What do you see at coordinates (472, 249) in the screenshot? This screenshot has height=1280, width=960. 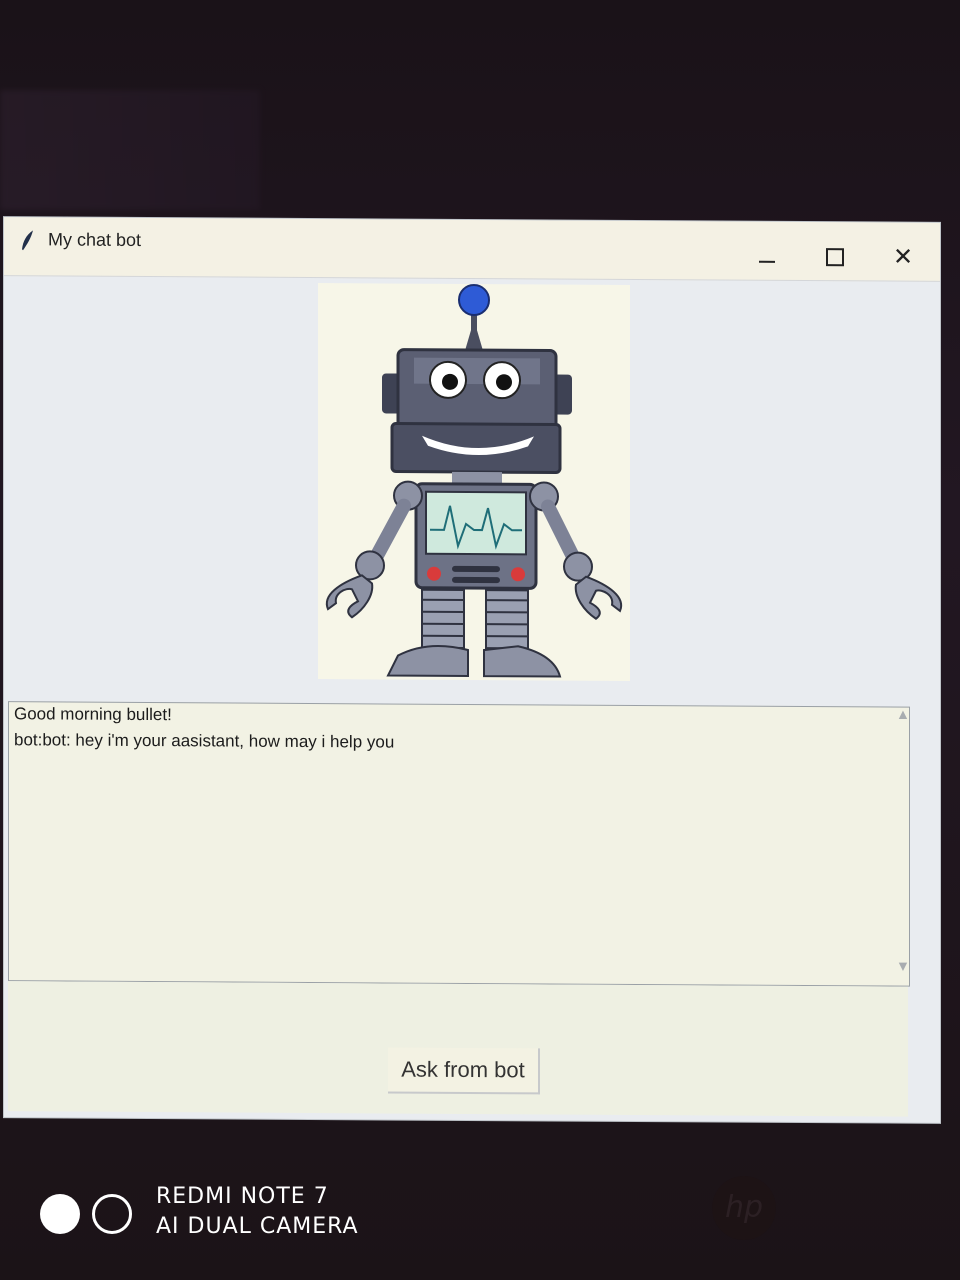 I see `title-bar: My chat bot ✕` at bounding box center [472, 249].